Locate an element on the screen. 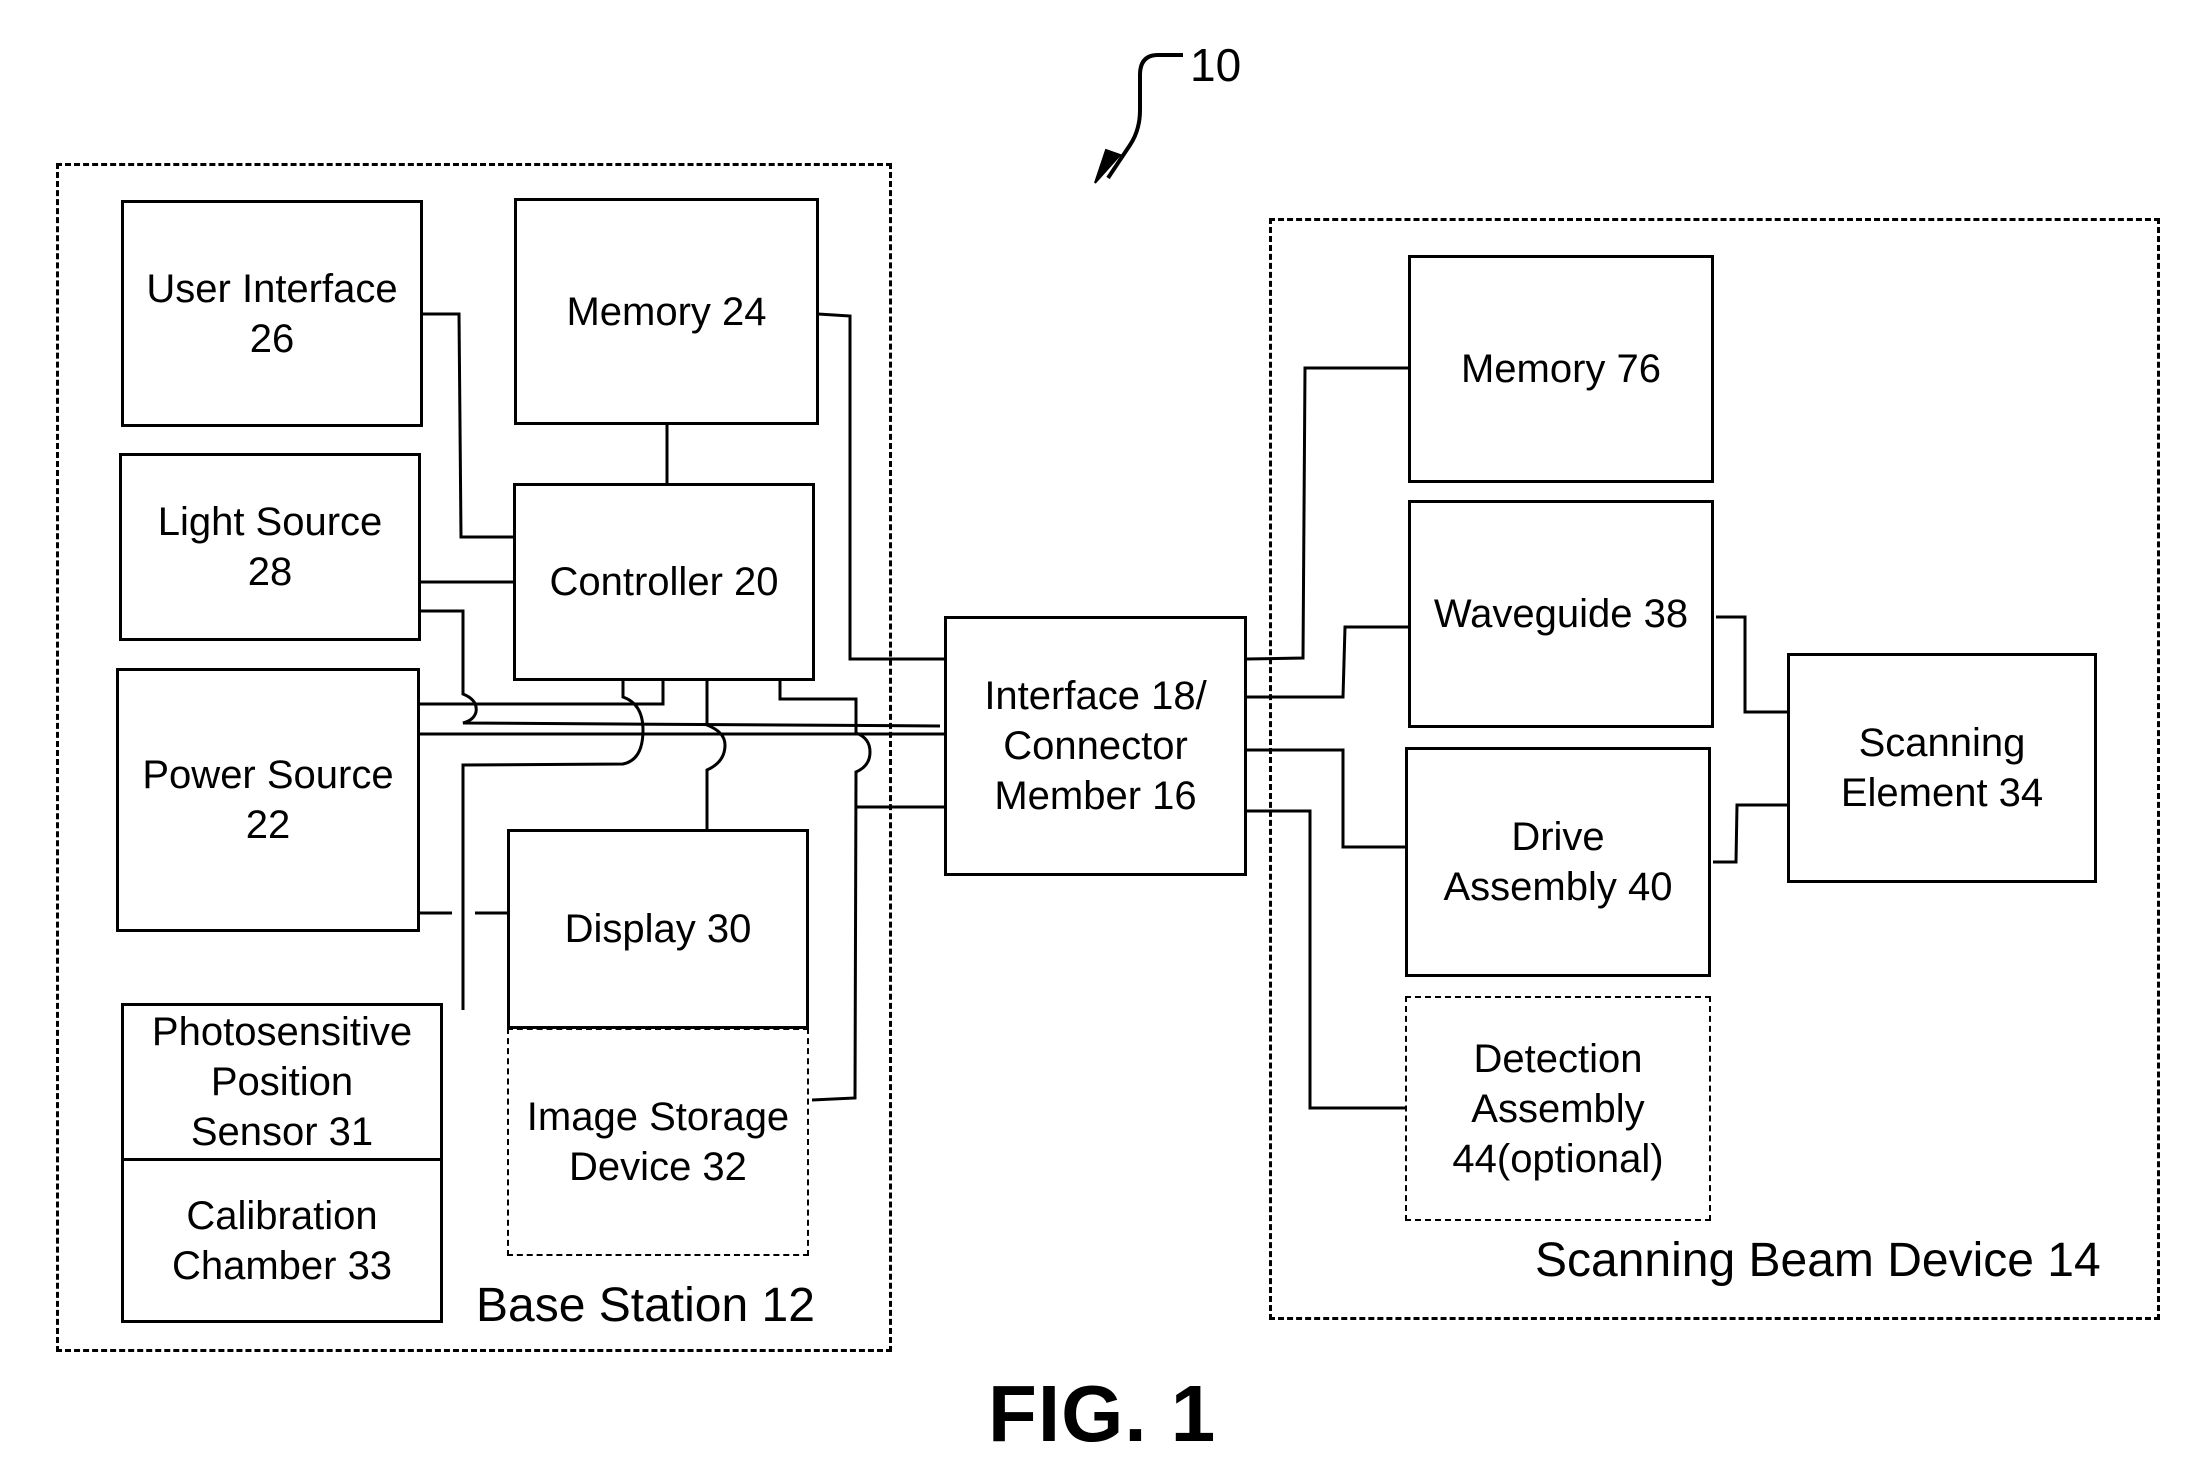 This screenshot has width=2191, height=1467. drive-assembly-block: Drive Assembly 40 is located at coordinates (1558, 862).